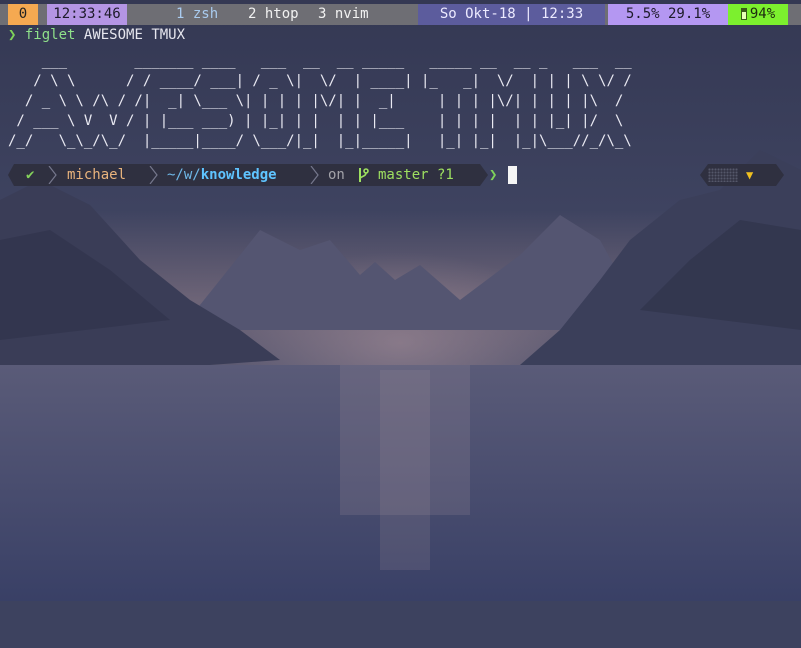 The width and height of the screenshot is (801, 648). What do you see at coordinates (762, 14) in the screenshot?
I see `battery-percent: 94%` at bounding box center [762, 14].